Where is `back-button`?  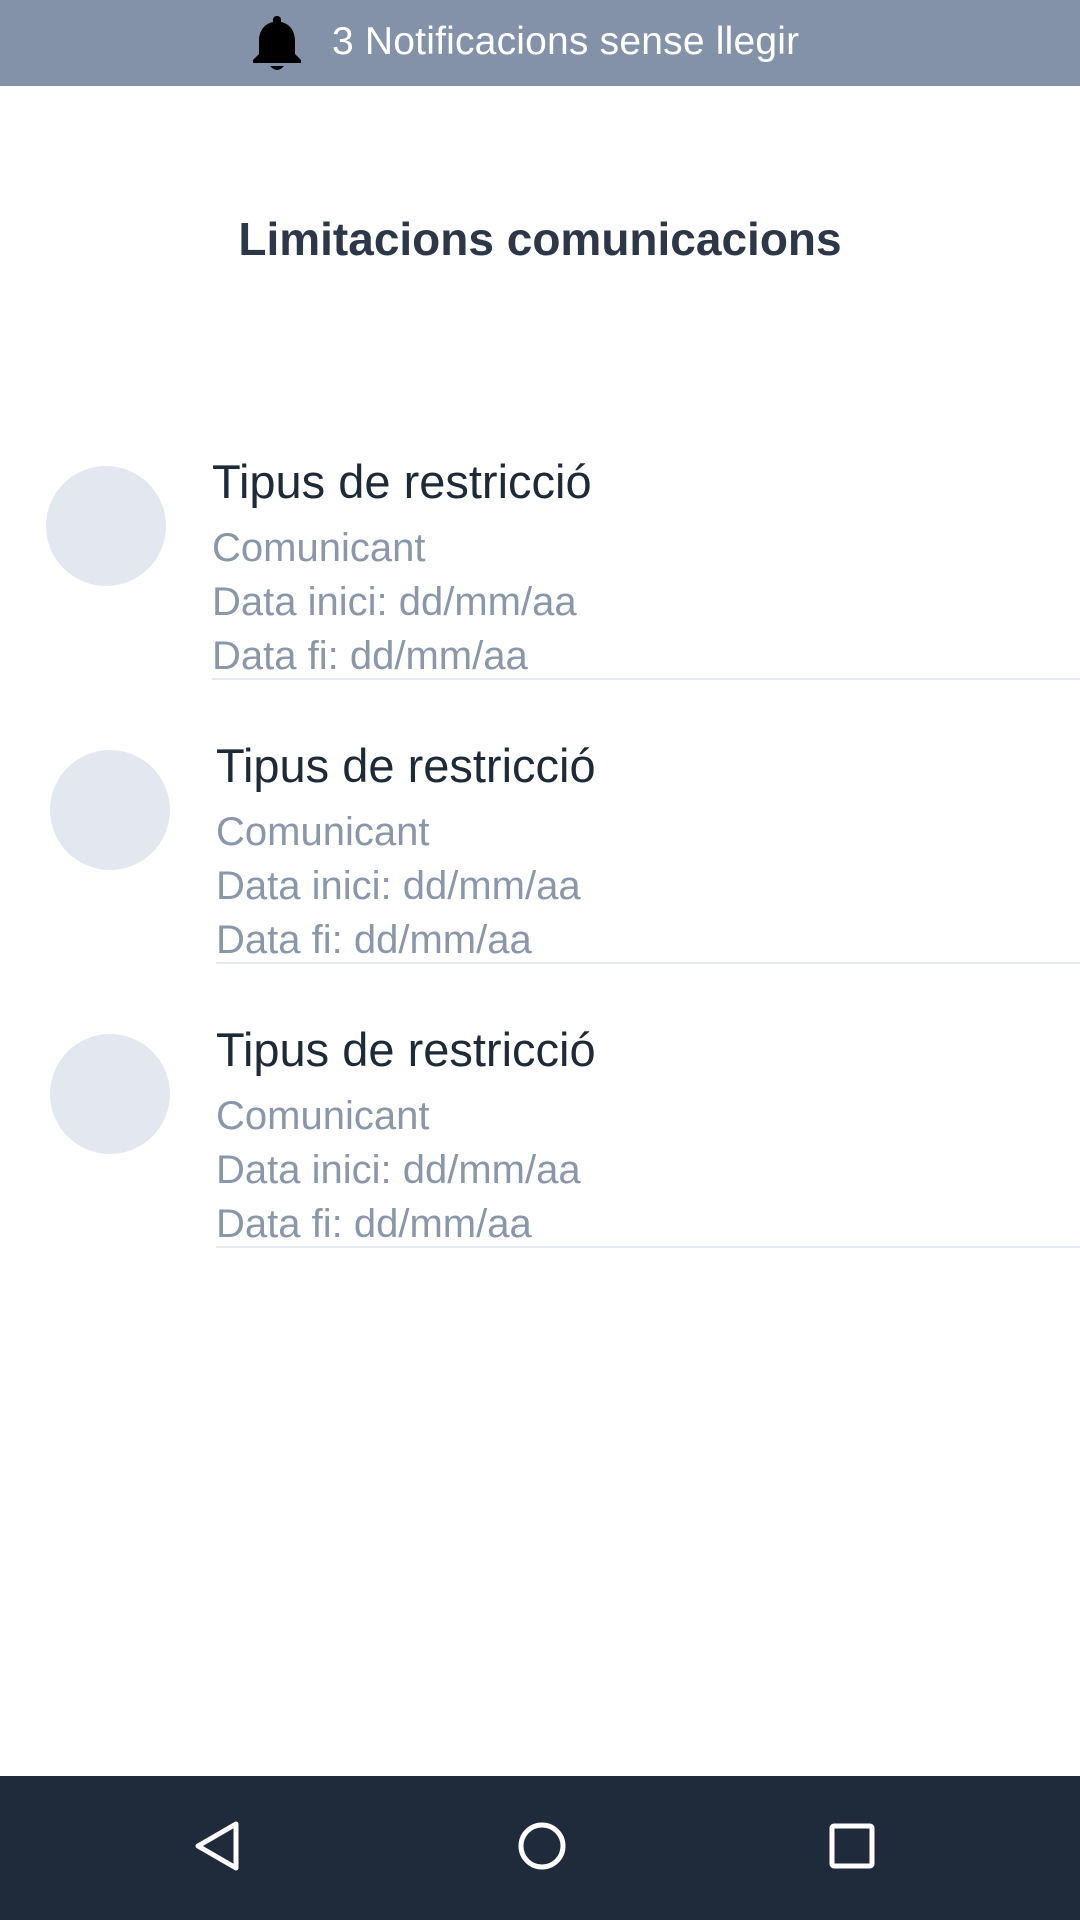 back-button is located at coordinates (218, 1848).